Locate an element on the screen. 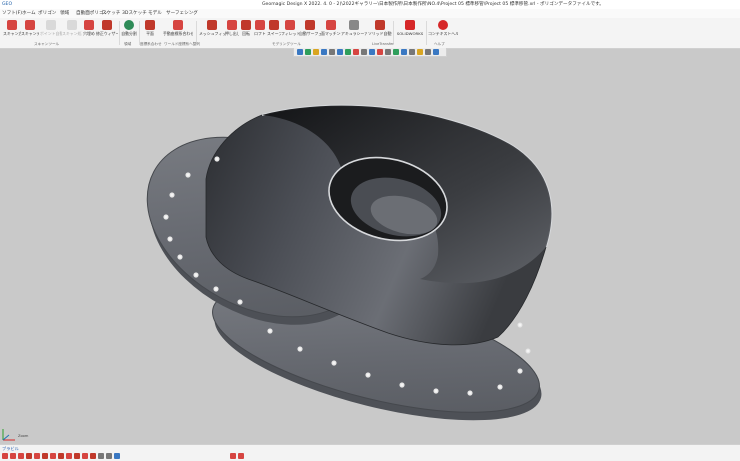  view-rotate-icon is located at coordinates (308, 52).